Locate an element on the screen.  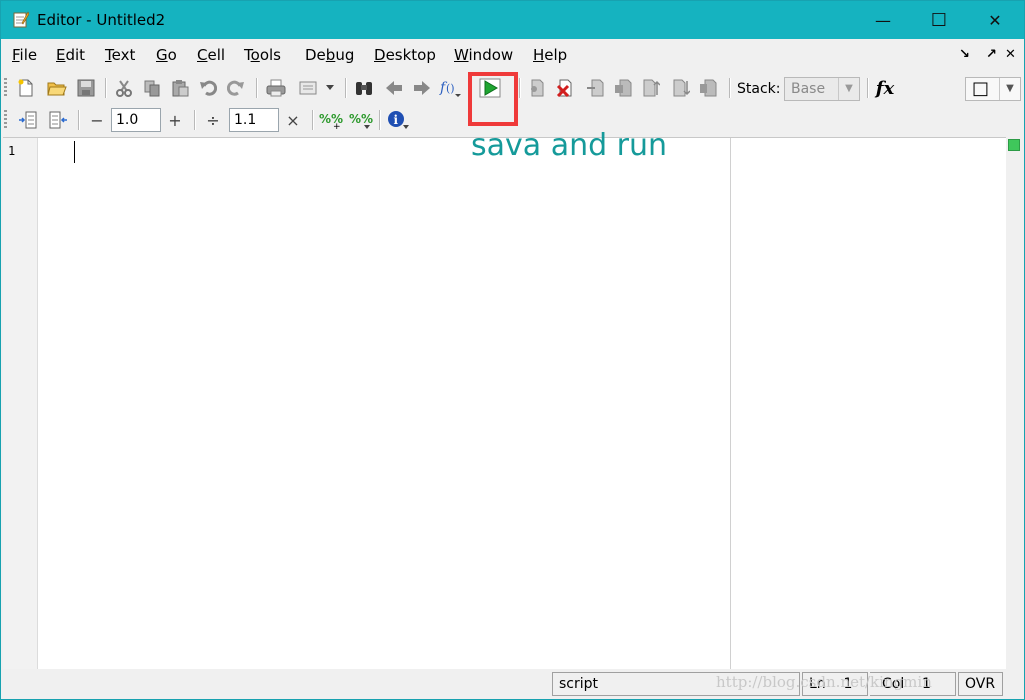
function-browser-icon: f() is located at coordinates (451, 88).